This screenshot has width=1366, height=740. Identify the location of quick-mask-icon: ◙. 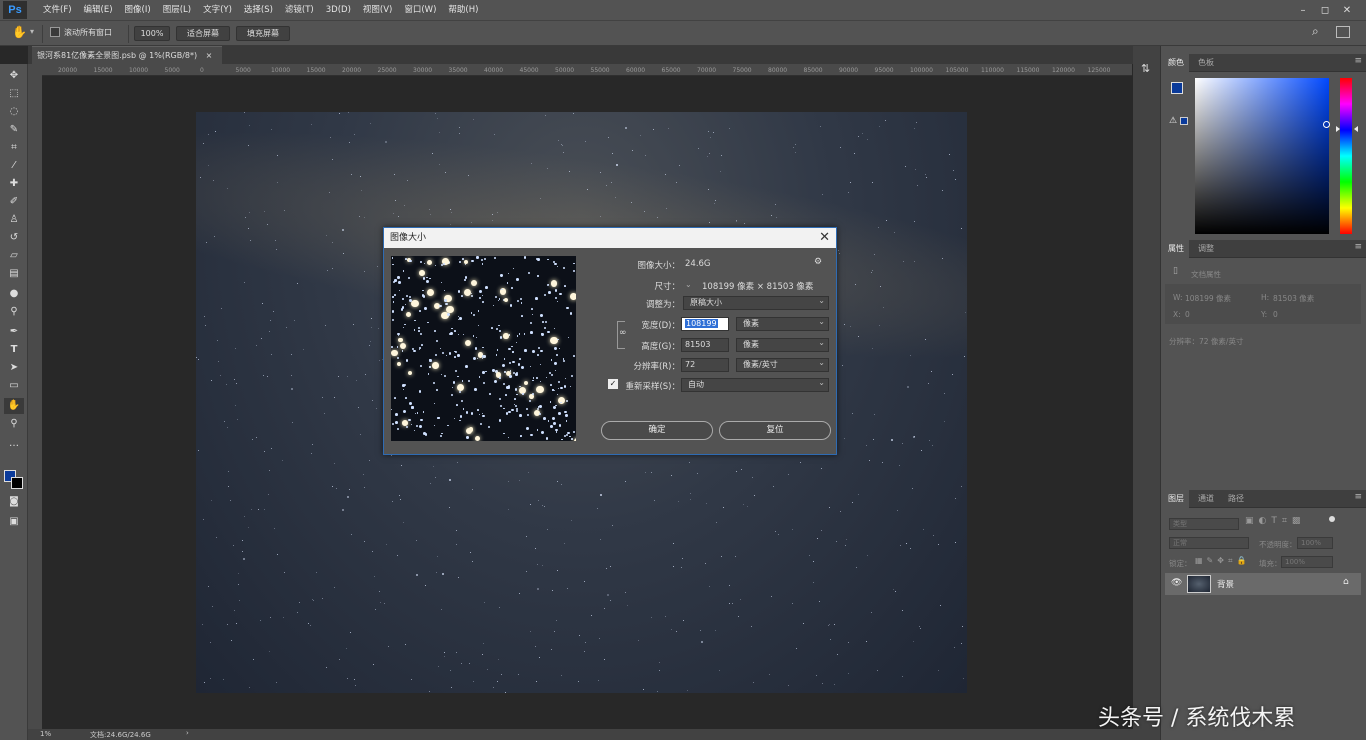
(14, 502).